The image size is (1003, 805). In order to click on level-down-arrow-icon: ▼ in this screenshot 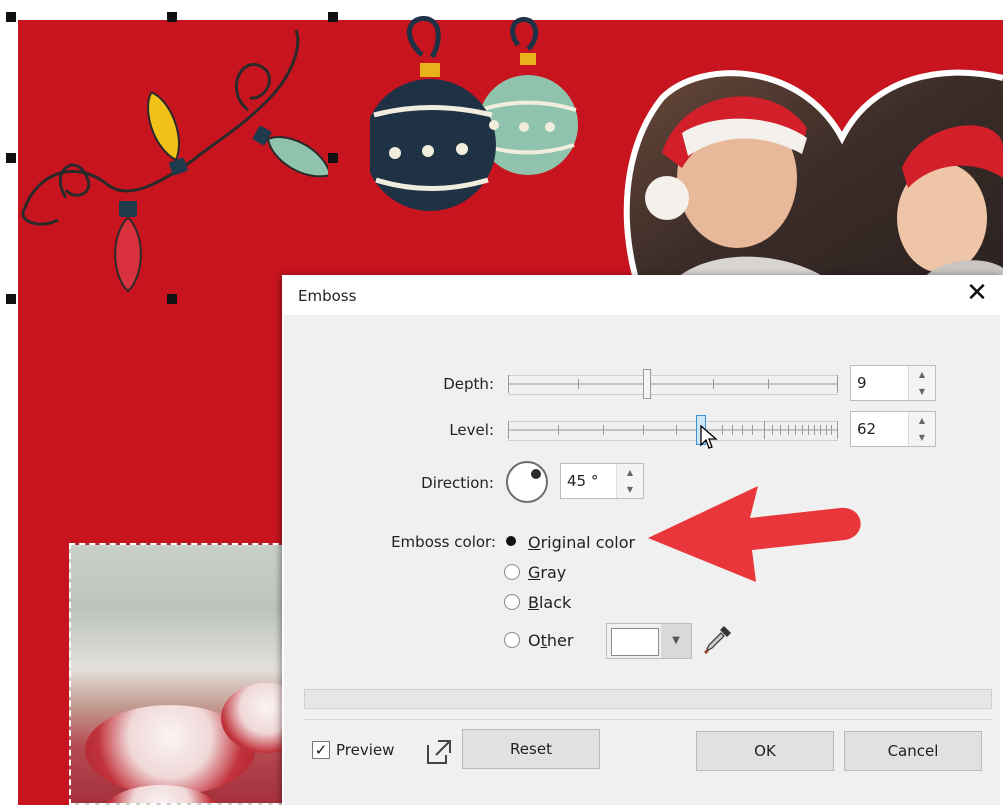, I will do `click(922, 437)`.